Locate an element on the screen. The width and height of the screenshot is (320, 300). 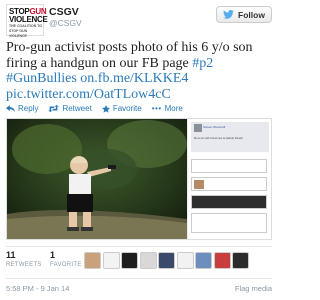
fb-link: on.fb.me/KLKKE4 is located at coordinates (134, 78).